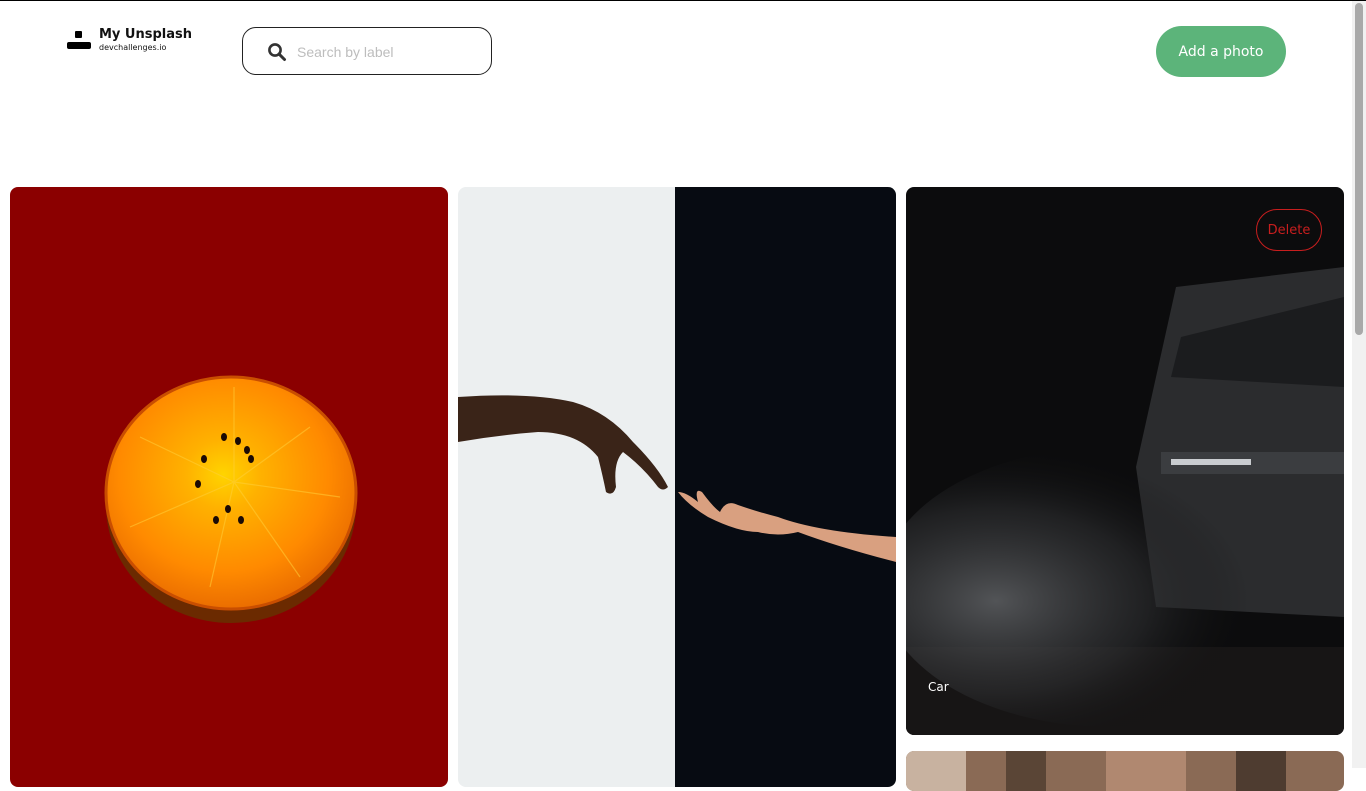  Describe the element at coordinates (133, 47) in the screenshot. I see `logo-subtitle: devchallenges.io` at that location.